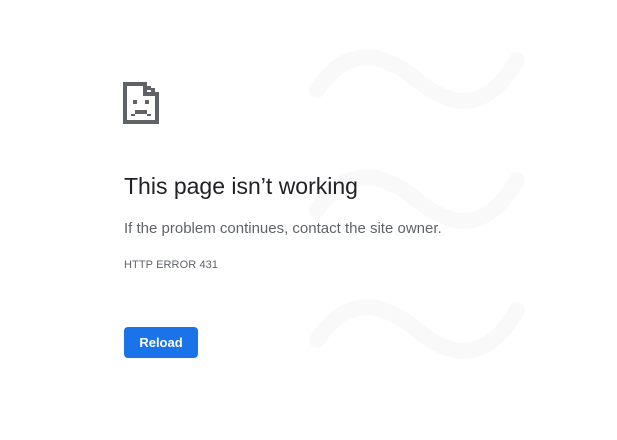 The width and height of the screenshot is (617, 440). Describe the element at coordinates (241, 186) in the screenshot. I see `page-title: This page isn’t working` at that location.